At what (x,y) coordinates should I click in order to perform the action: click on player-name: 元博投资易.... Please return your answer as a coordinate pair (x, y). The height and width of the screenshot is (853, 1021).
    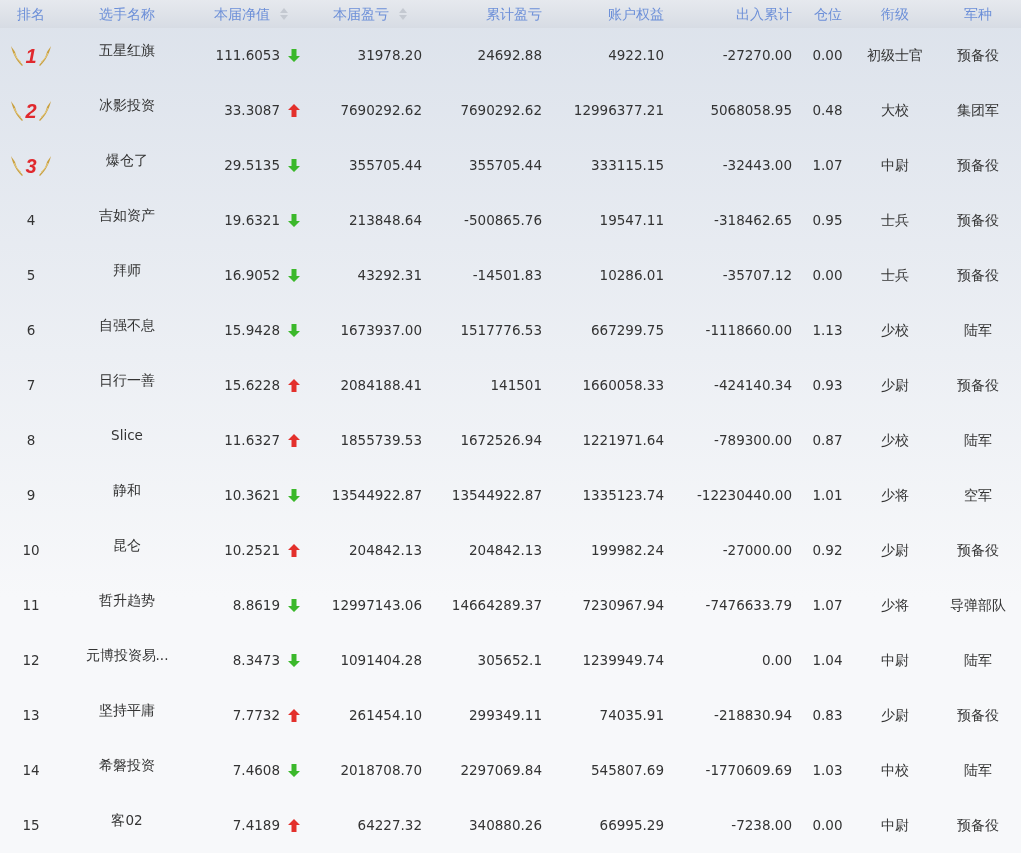
    Looking at the image, I should click on (127, 655).